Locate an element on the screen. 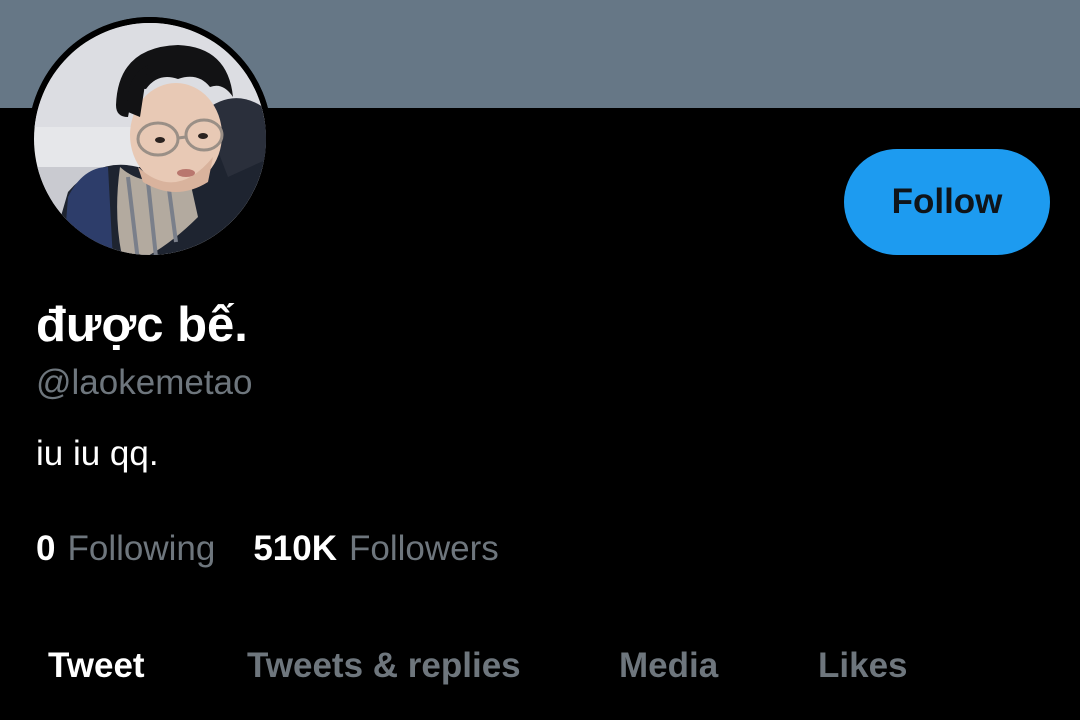 This screenshot has width=1080, height=720. tab-tweet: Tweet is located at coordinates (96, 666).